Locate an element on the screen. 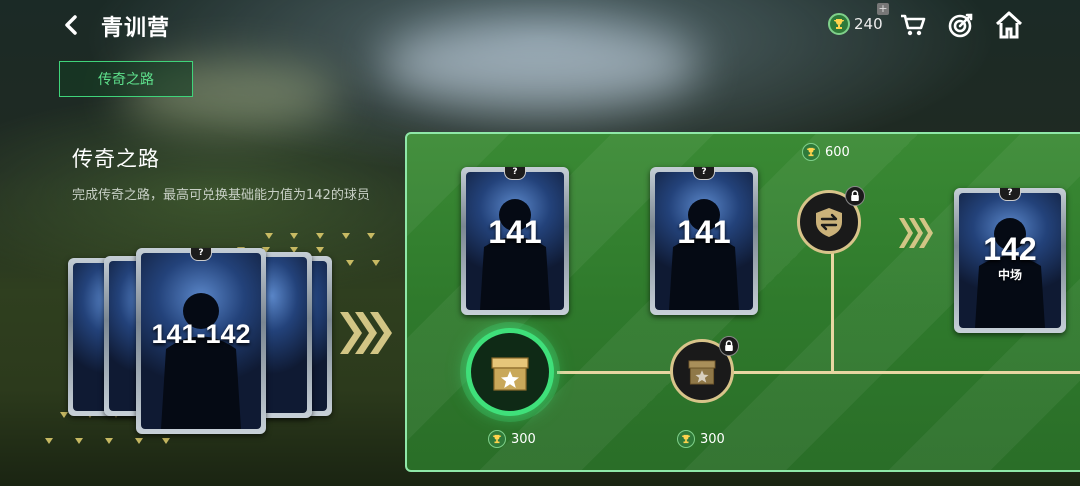 The image size is (1080, 486). card-position: 中场 is located at coordinates (1009, 275).